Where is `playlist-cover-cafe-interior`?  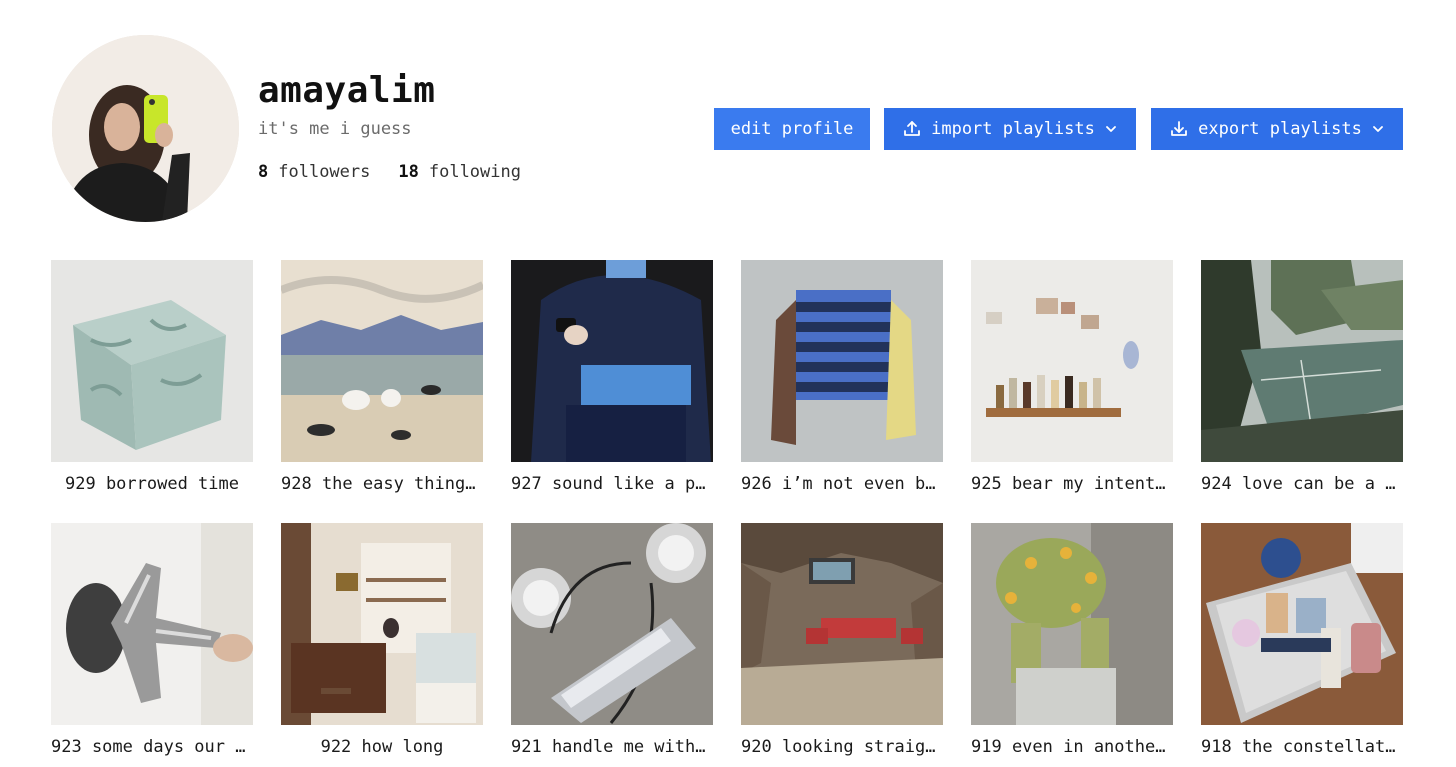
playlist-cover-cafe-interior is located at coordinates (382, 624).